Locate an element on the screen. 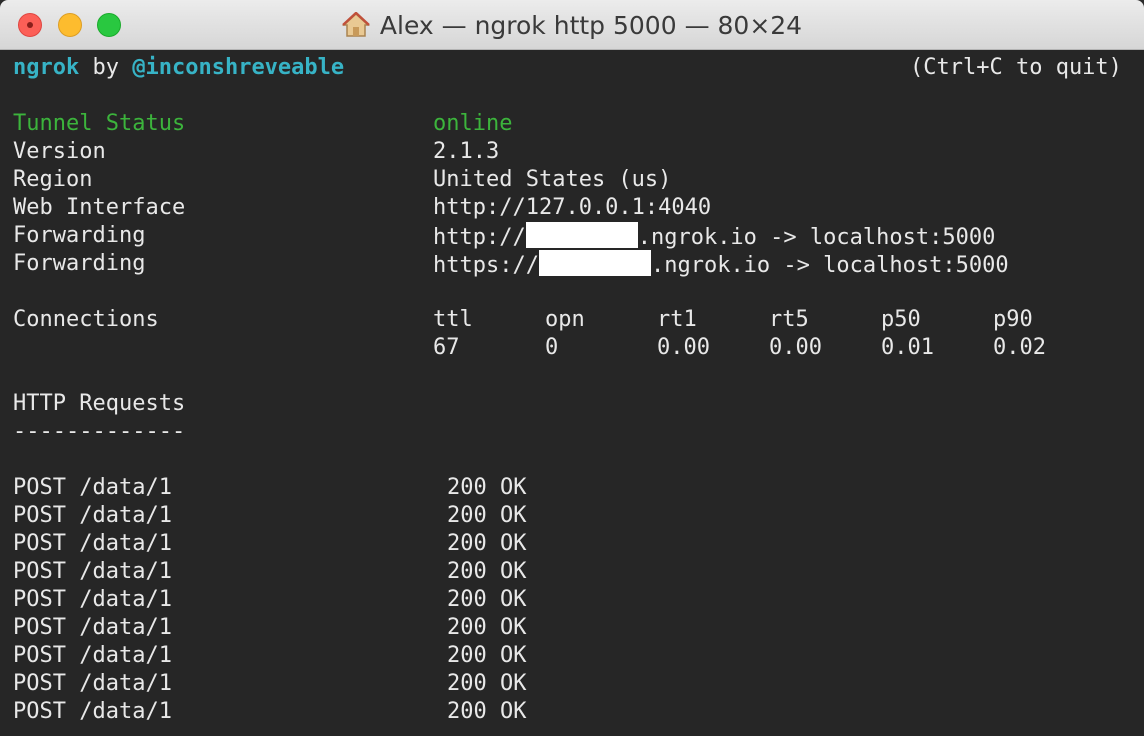 The image size is (1144, 736). connections-label: Connections is located at coordinates (86, 319).